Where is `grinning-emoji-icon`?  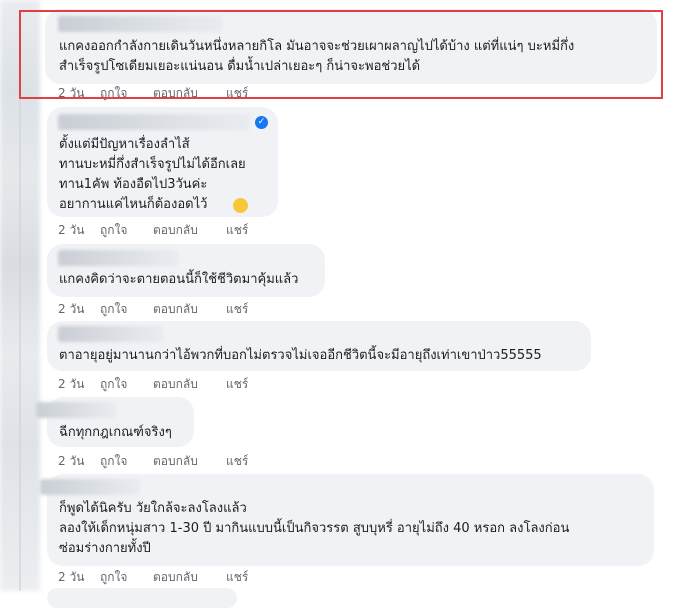 grinning-emoji-icon is located at coordinates (240, 205).